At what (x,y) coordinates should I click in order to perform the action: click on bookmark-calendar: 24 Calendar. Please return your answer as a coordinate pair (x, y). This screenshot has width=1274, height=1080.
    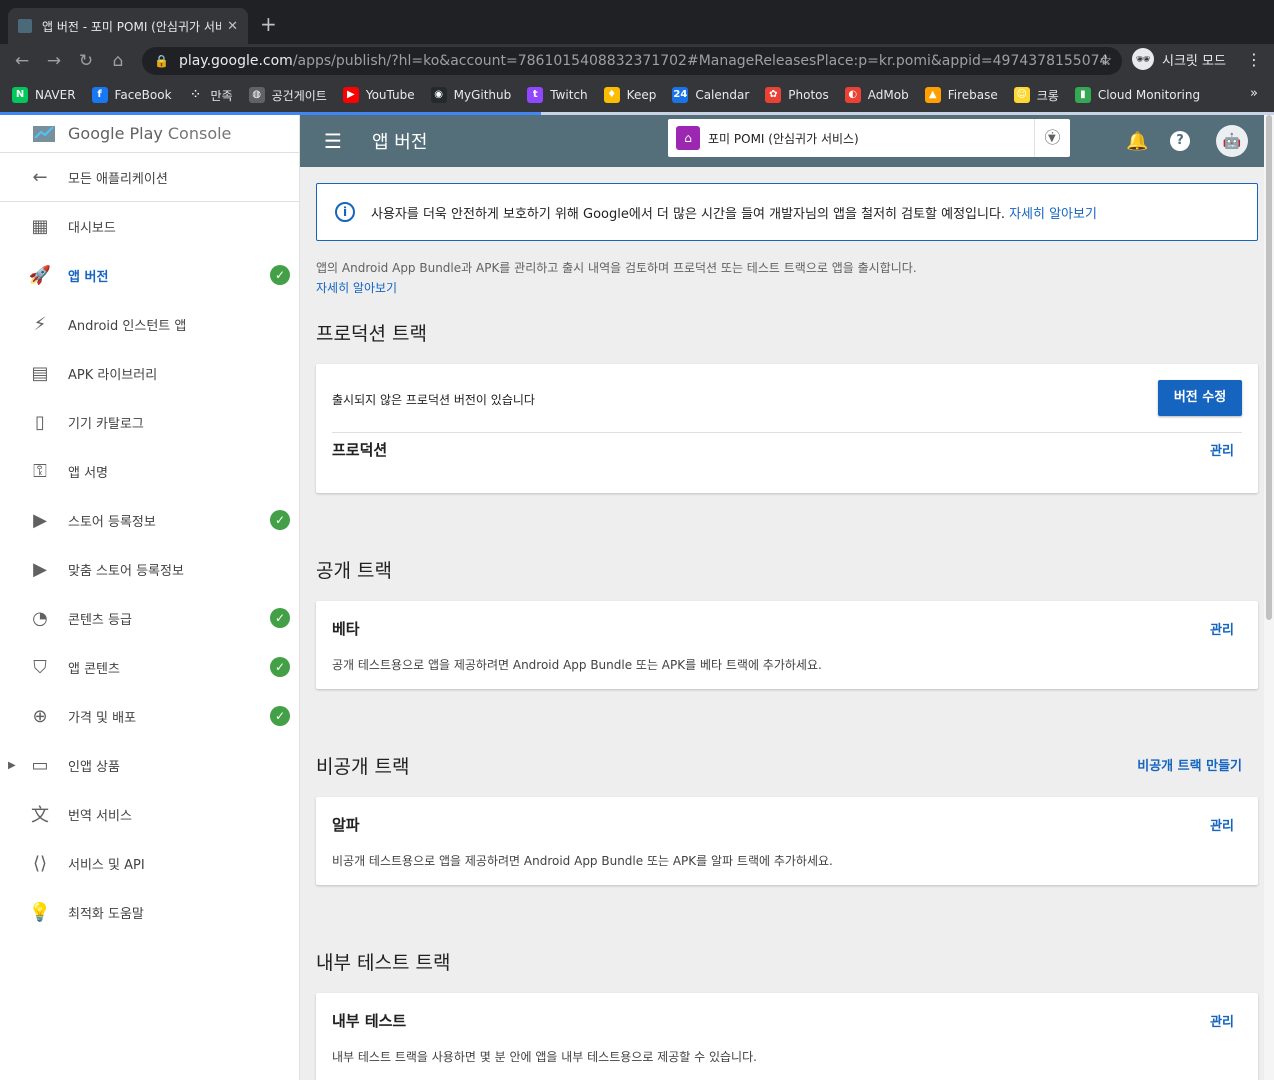
    Looking at the image, I should click on (710, 95).